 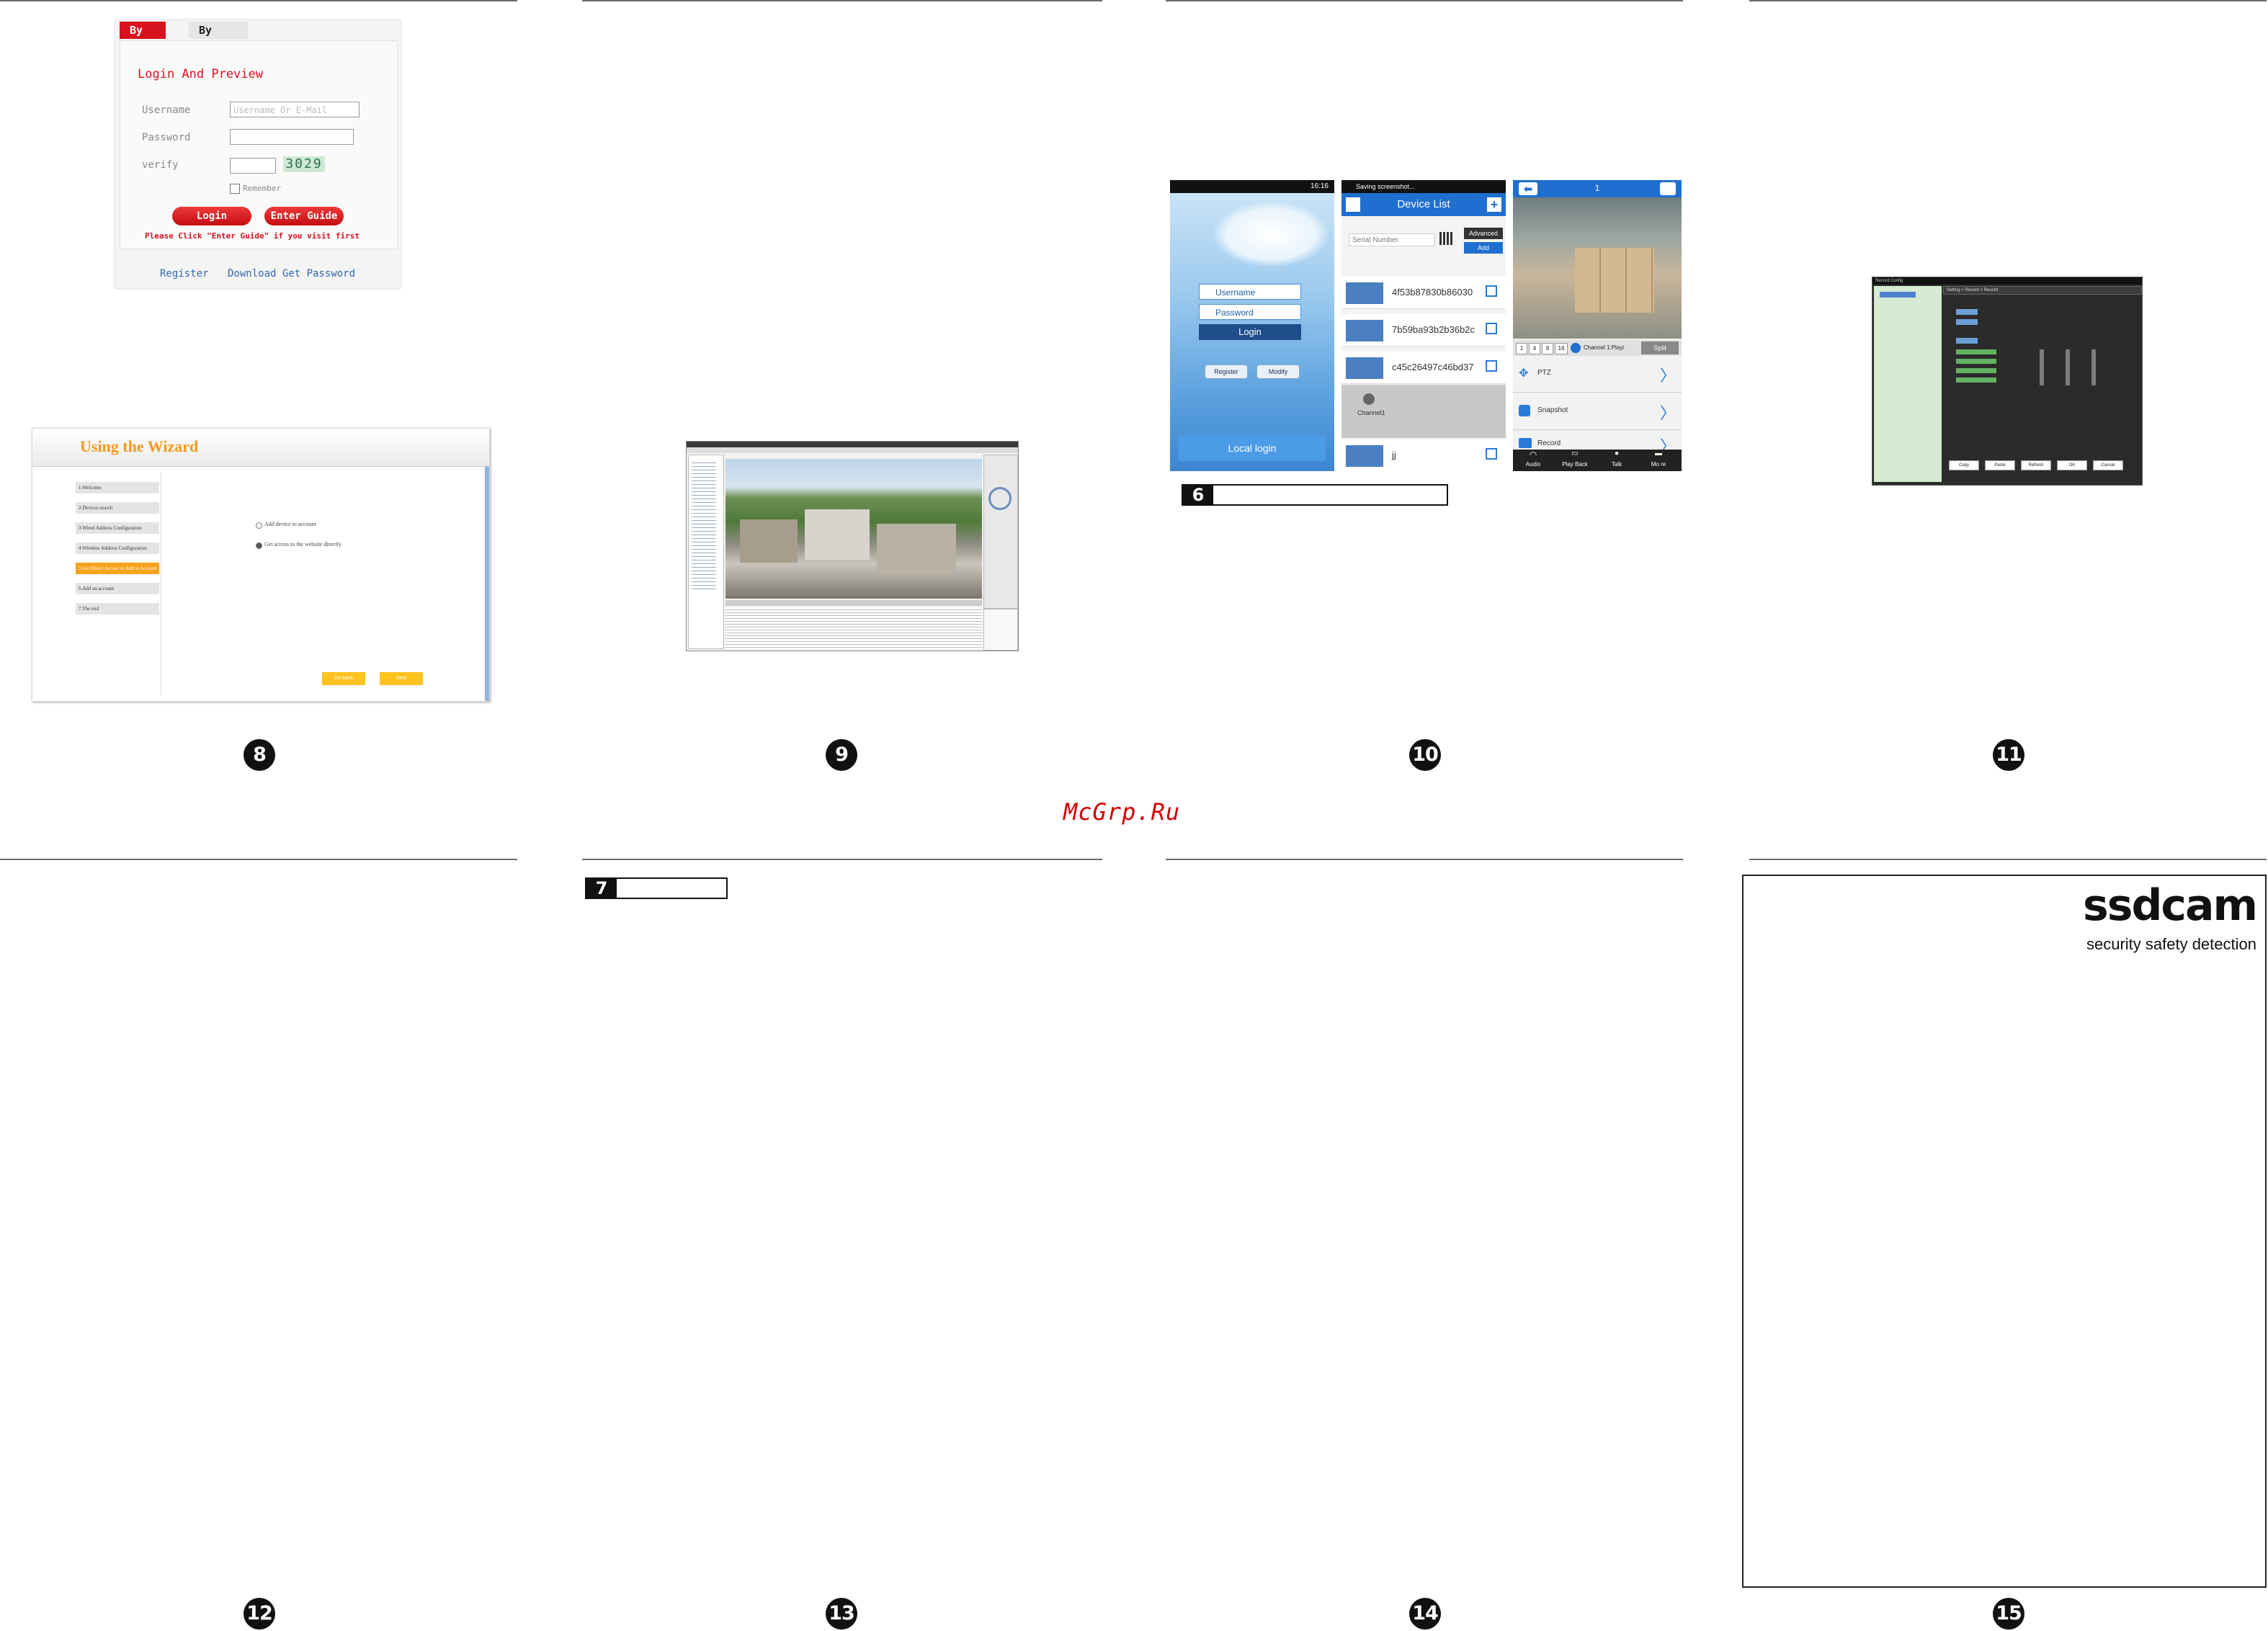 I want to click on device-row: 4f53b87830b86030, so click(x=1423, y=293).